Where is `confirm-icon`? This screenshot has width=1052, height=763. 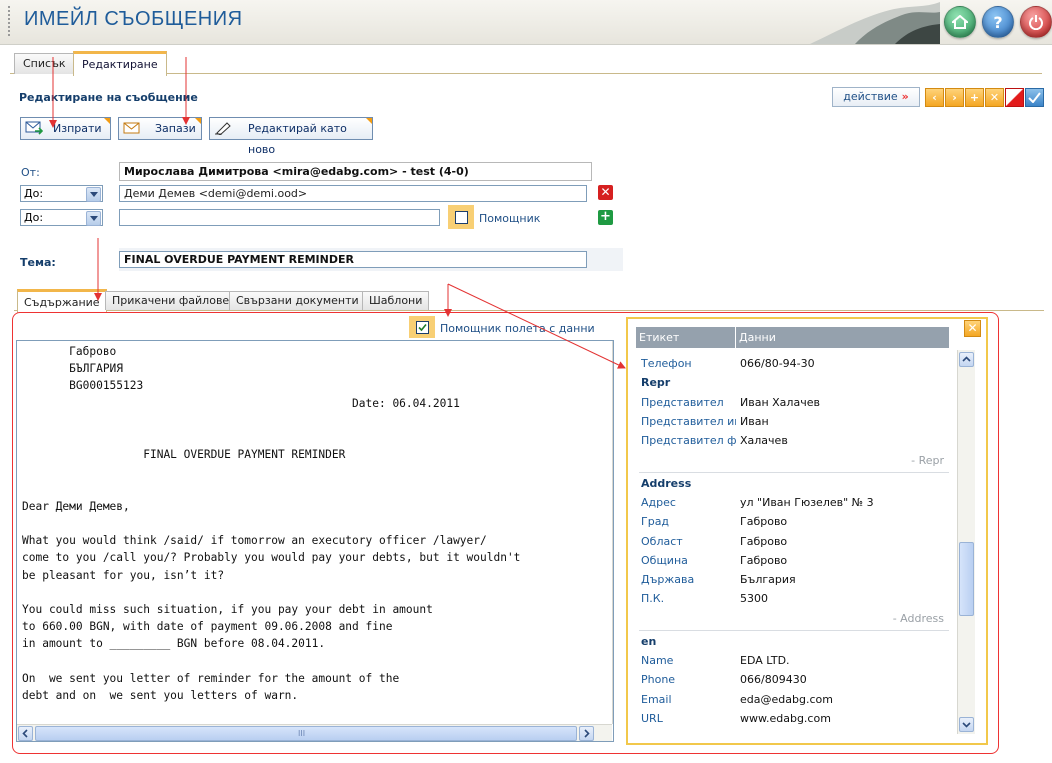 confirm-icon is located at coordinates (1034, 97).